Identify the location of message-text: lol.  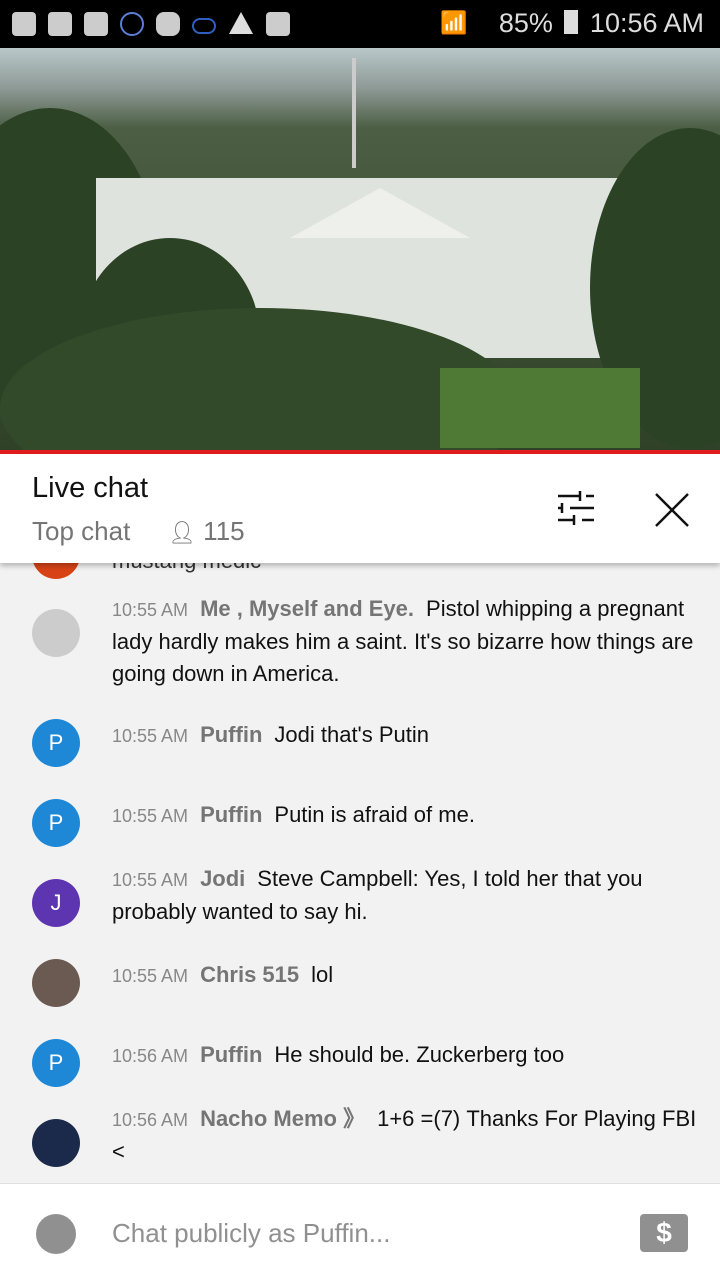
(322, 974).